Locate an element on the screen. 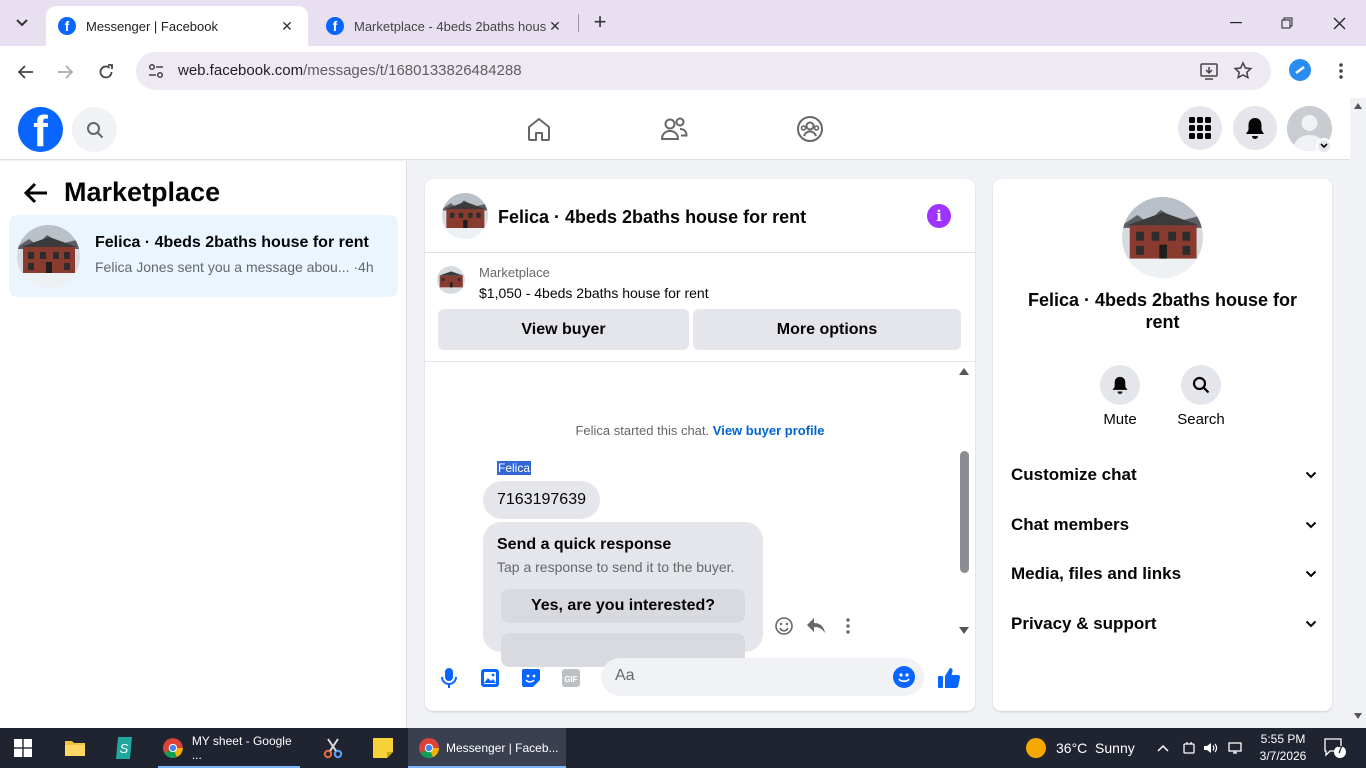 This screenshot has height=768, width=1366. search-in-conversation-button is located at coordinates (1201, 385).